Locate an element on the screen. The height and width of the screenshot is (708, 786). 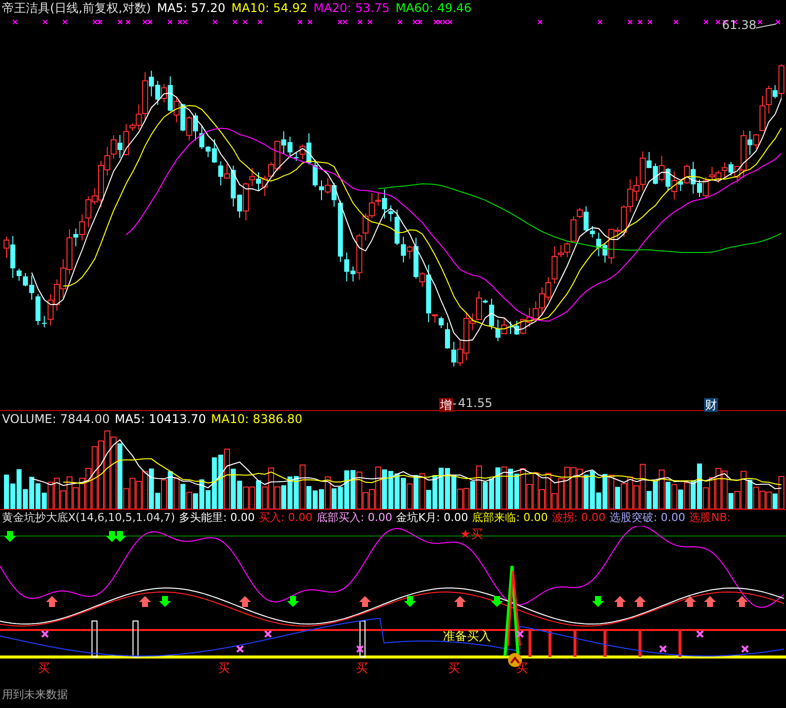
volume-ma-value: MA5: 10413.70 is located at coordinates (160, 419).